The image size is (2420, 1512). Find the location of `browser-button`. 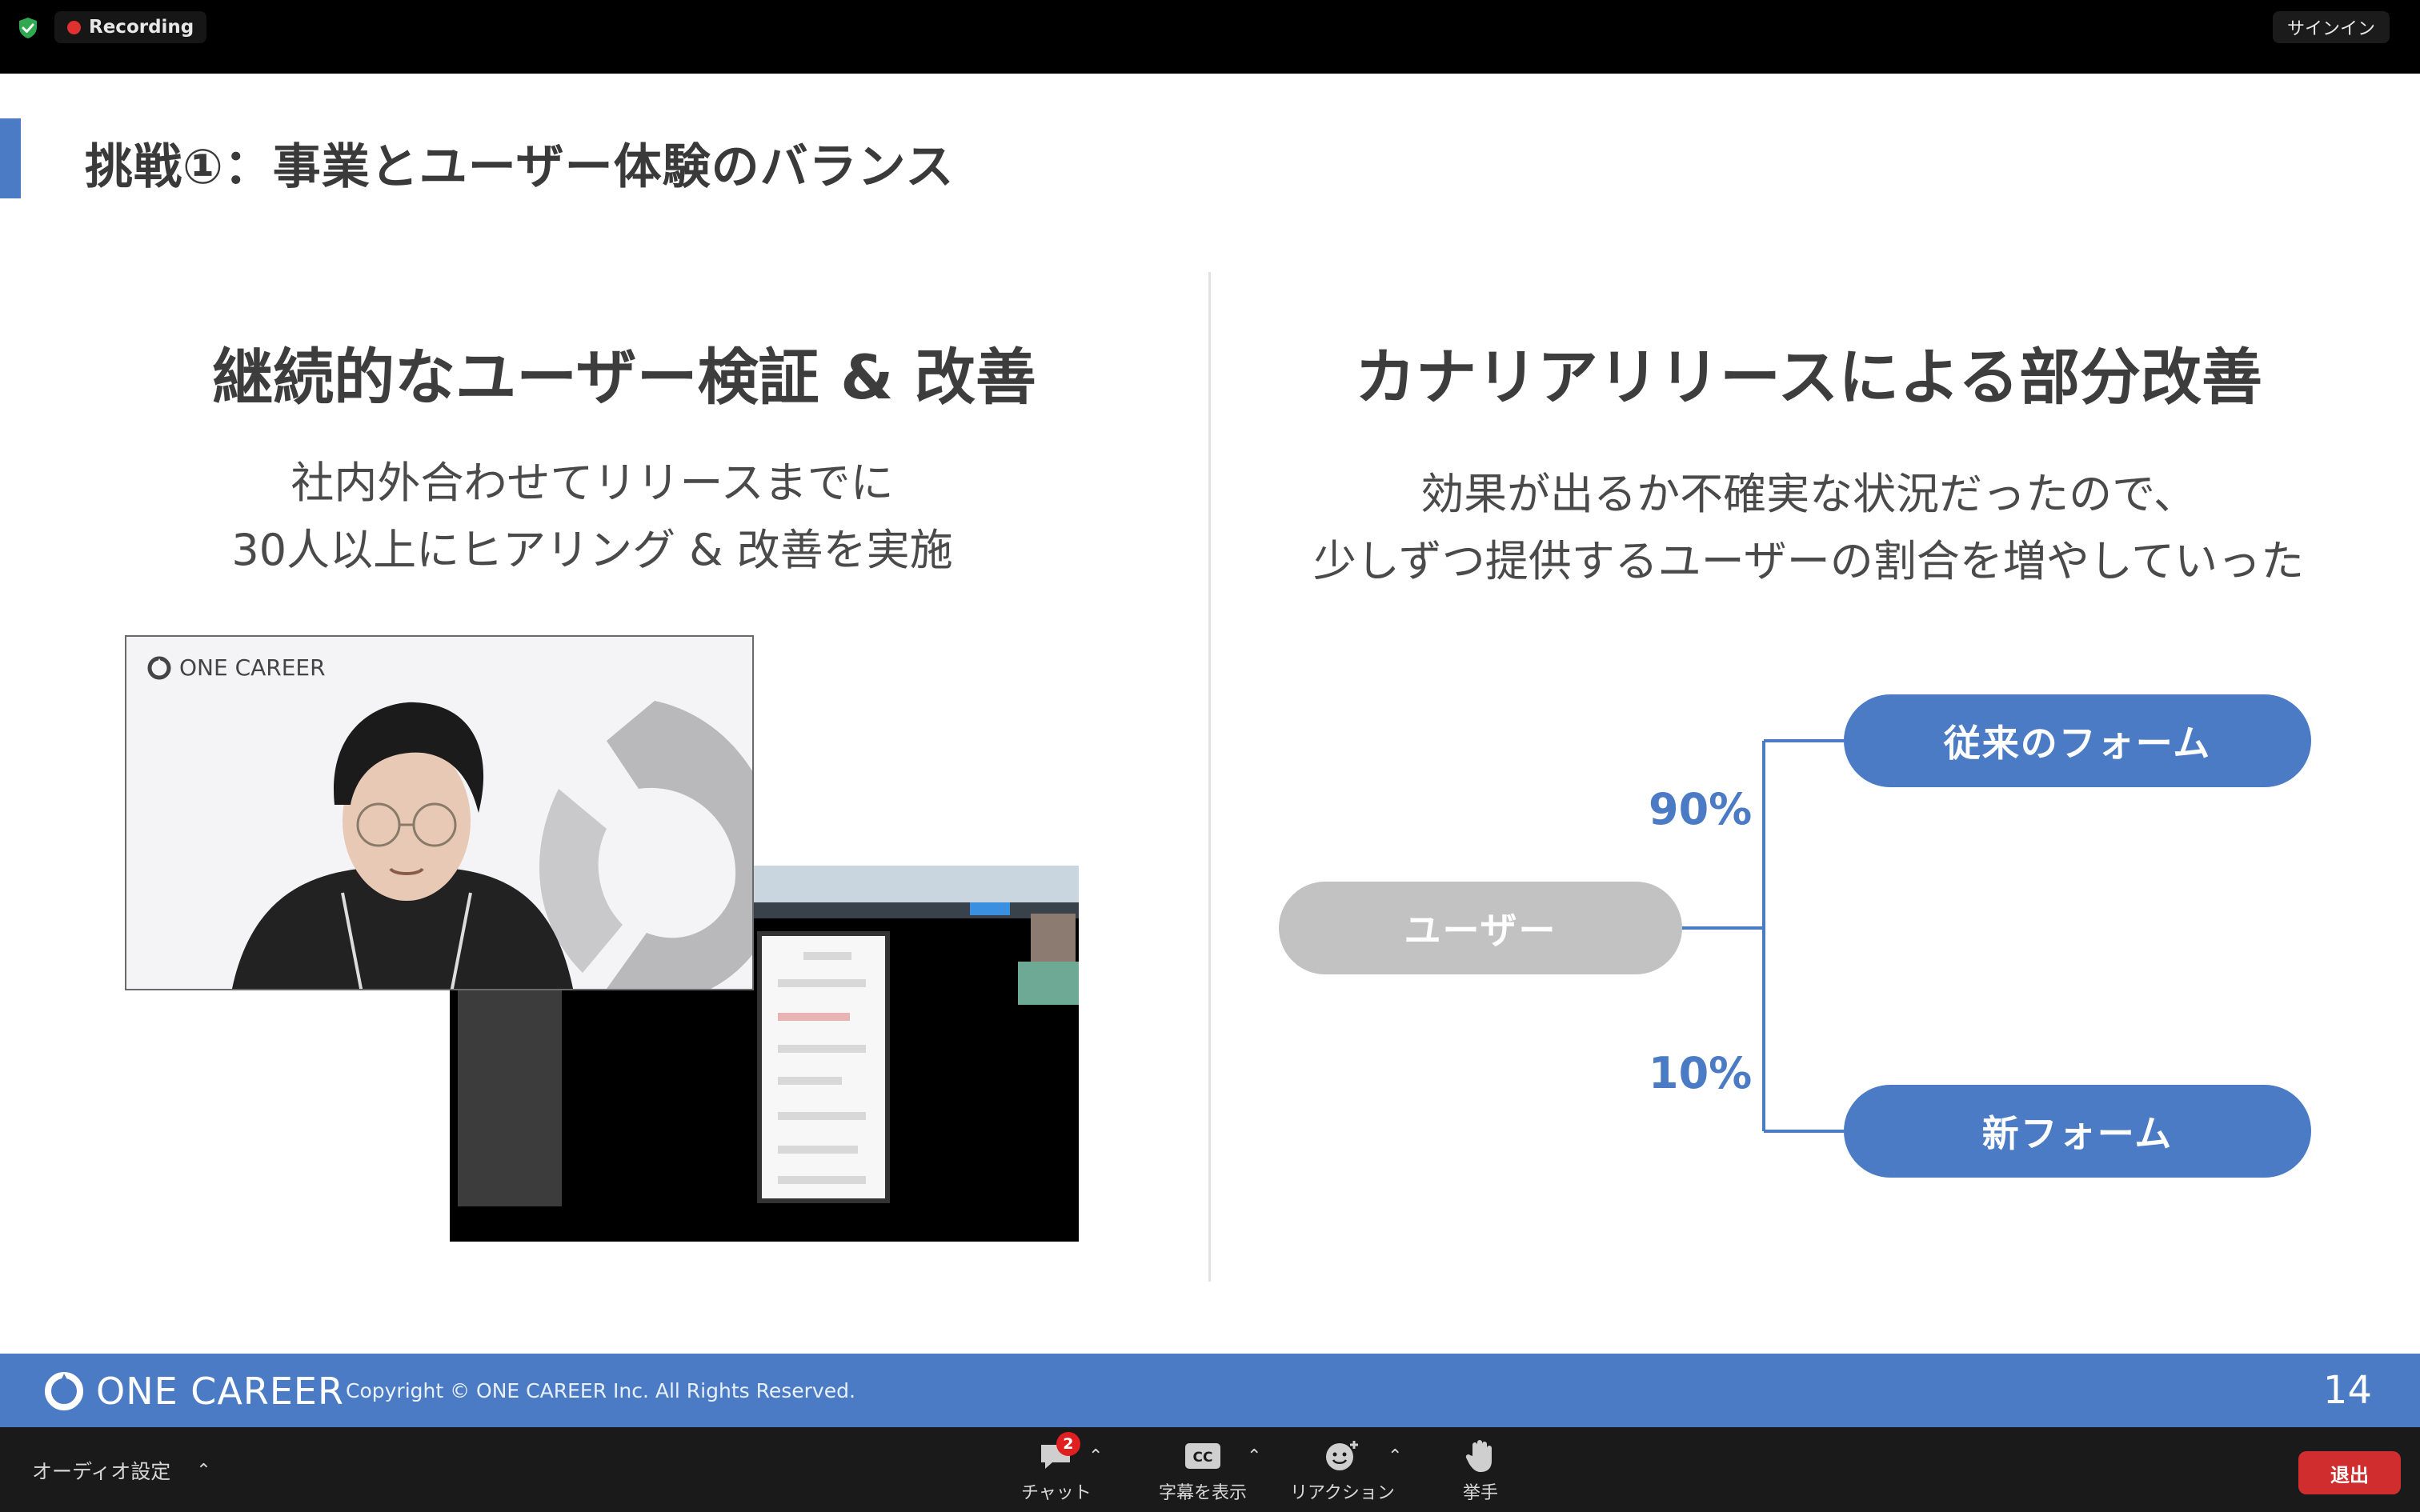

browser-button is located at coordinates (990, 908).